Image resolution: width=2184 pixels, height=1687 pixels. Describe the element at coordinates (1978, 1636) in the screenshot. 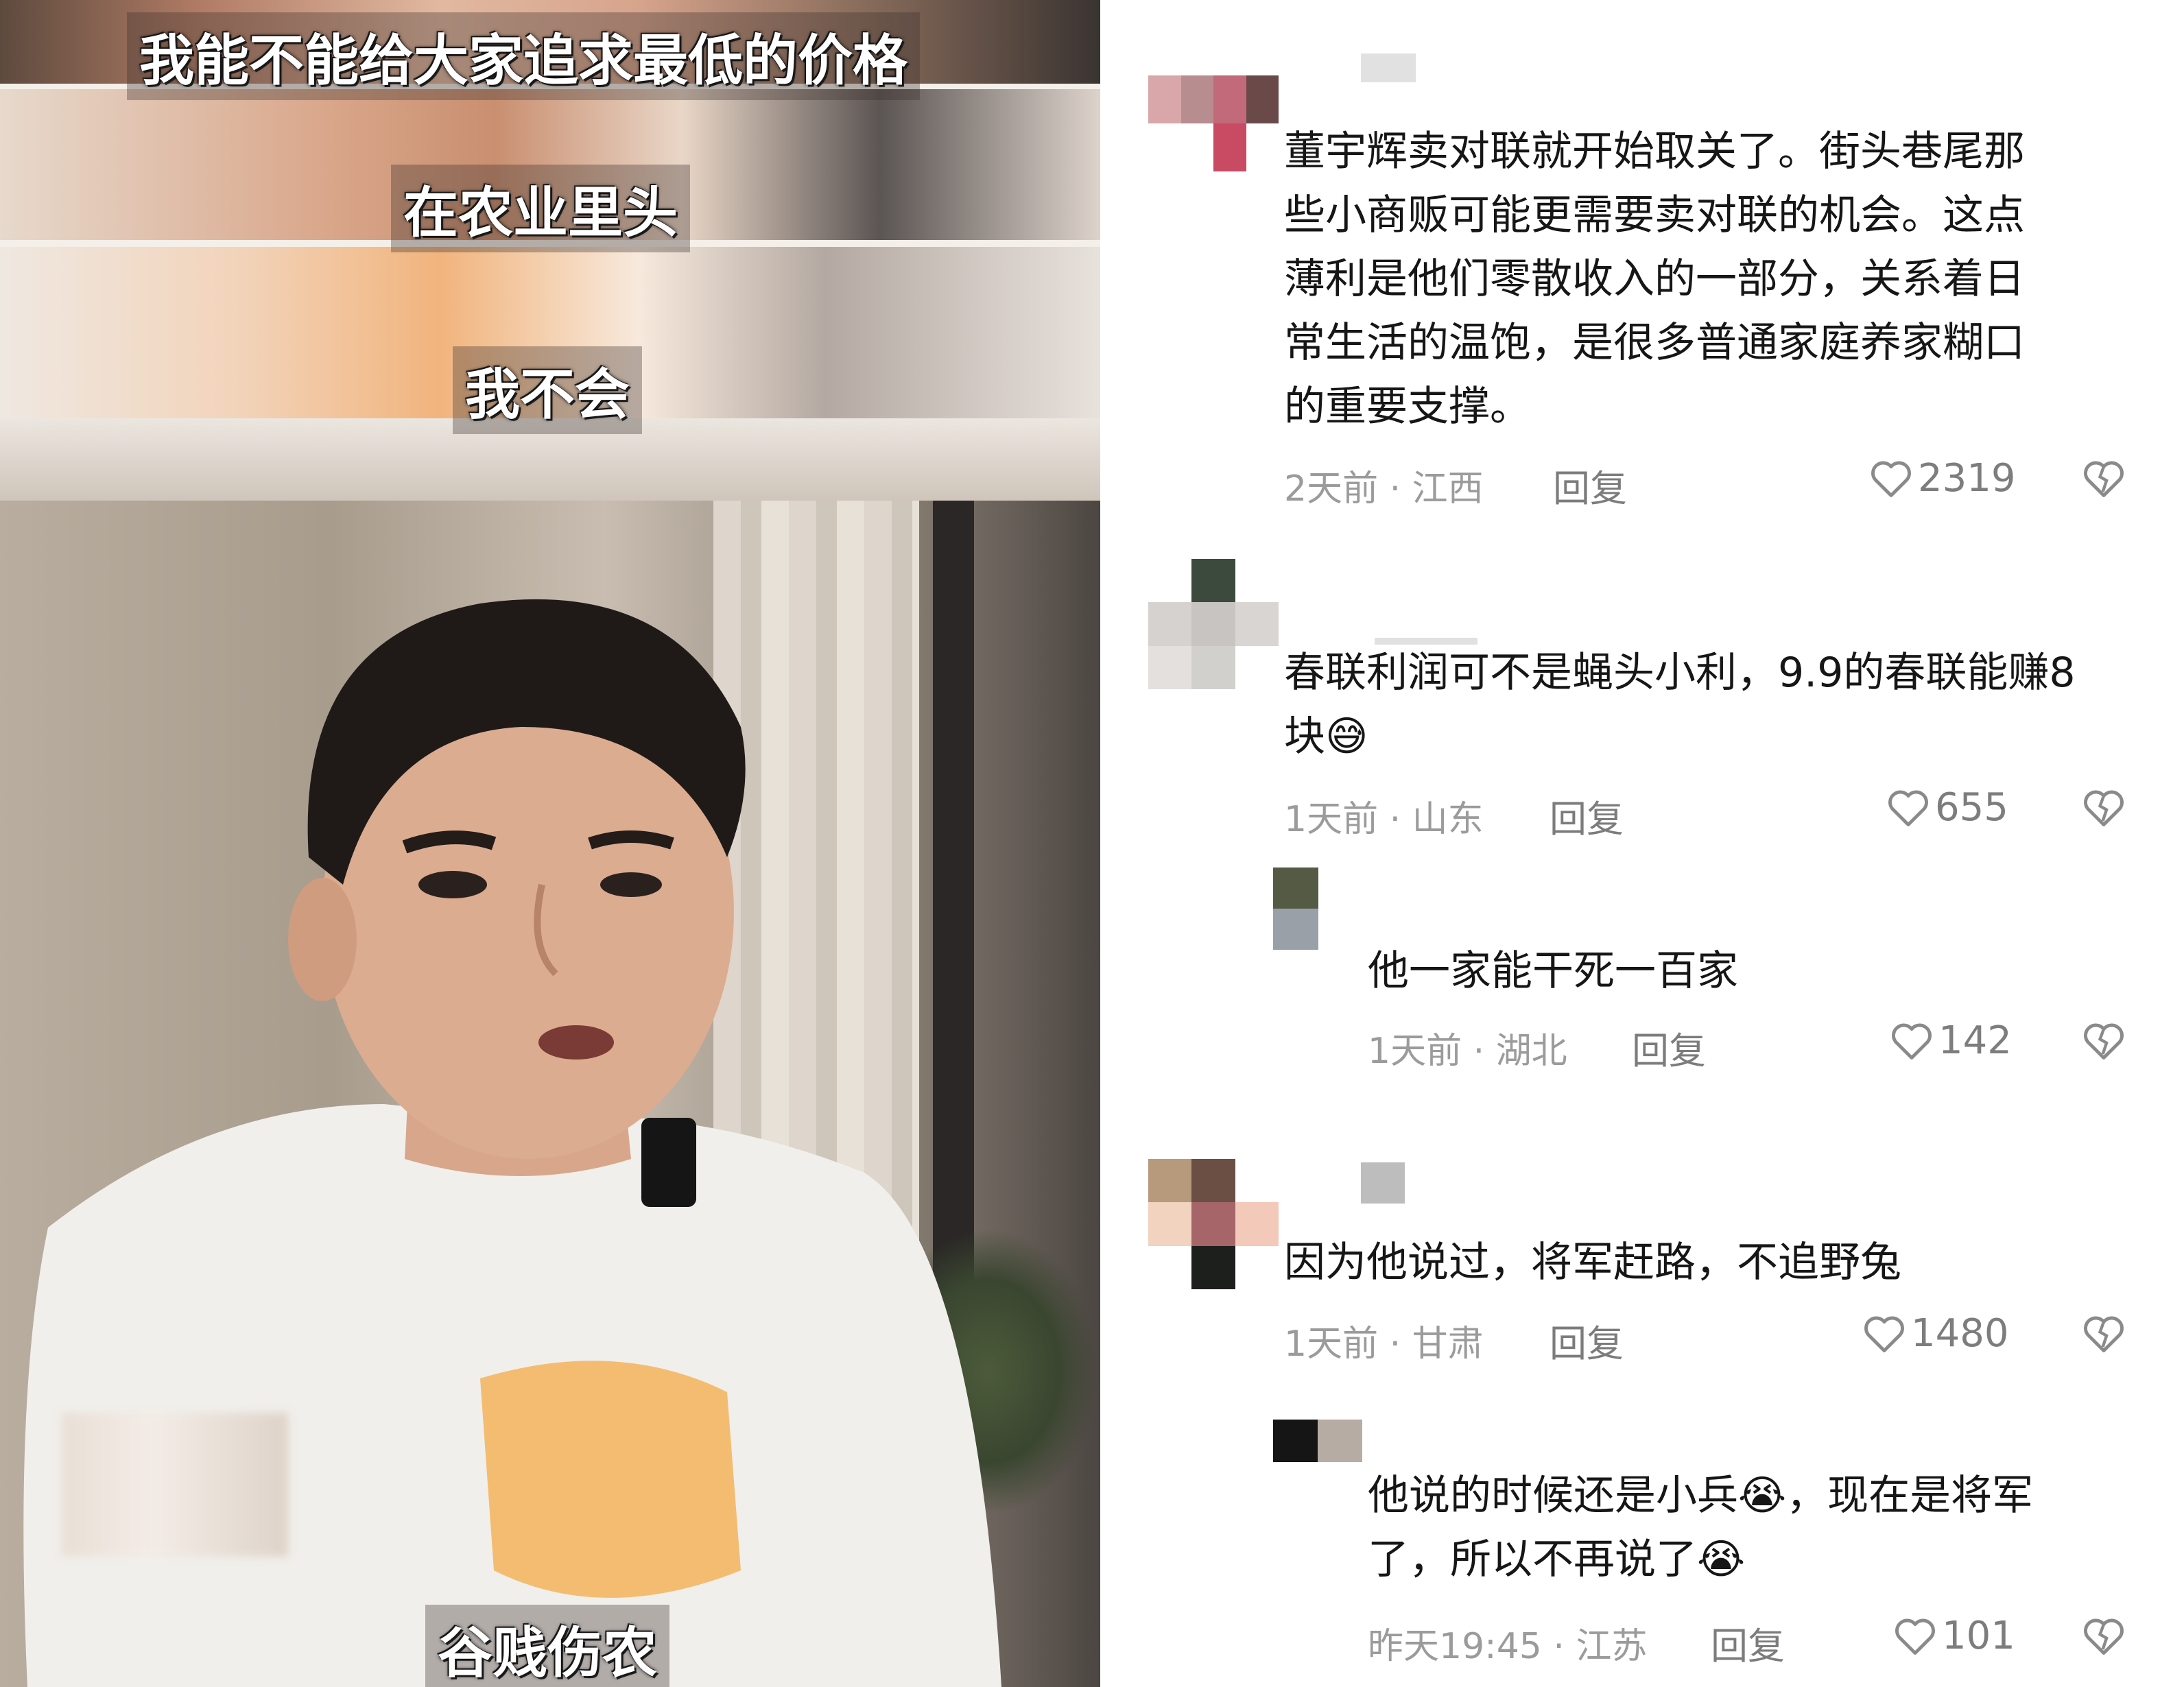

I see `like-count: 101` at that location.